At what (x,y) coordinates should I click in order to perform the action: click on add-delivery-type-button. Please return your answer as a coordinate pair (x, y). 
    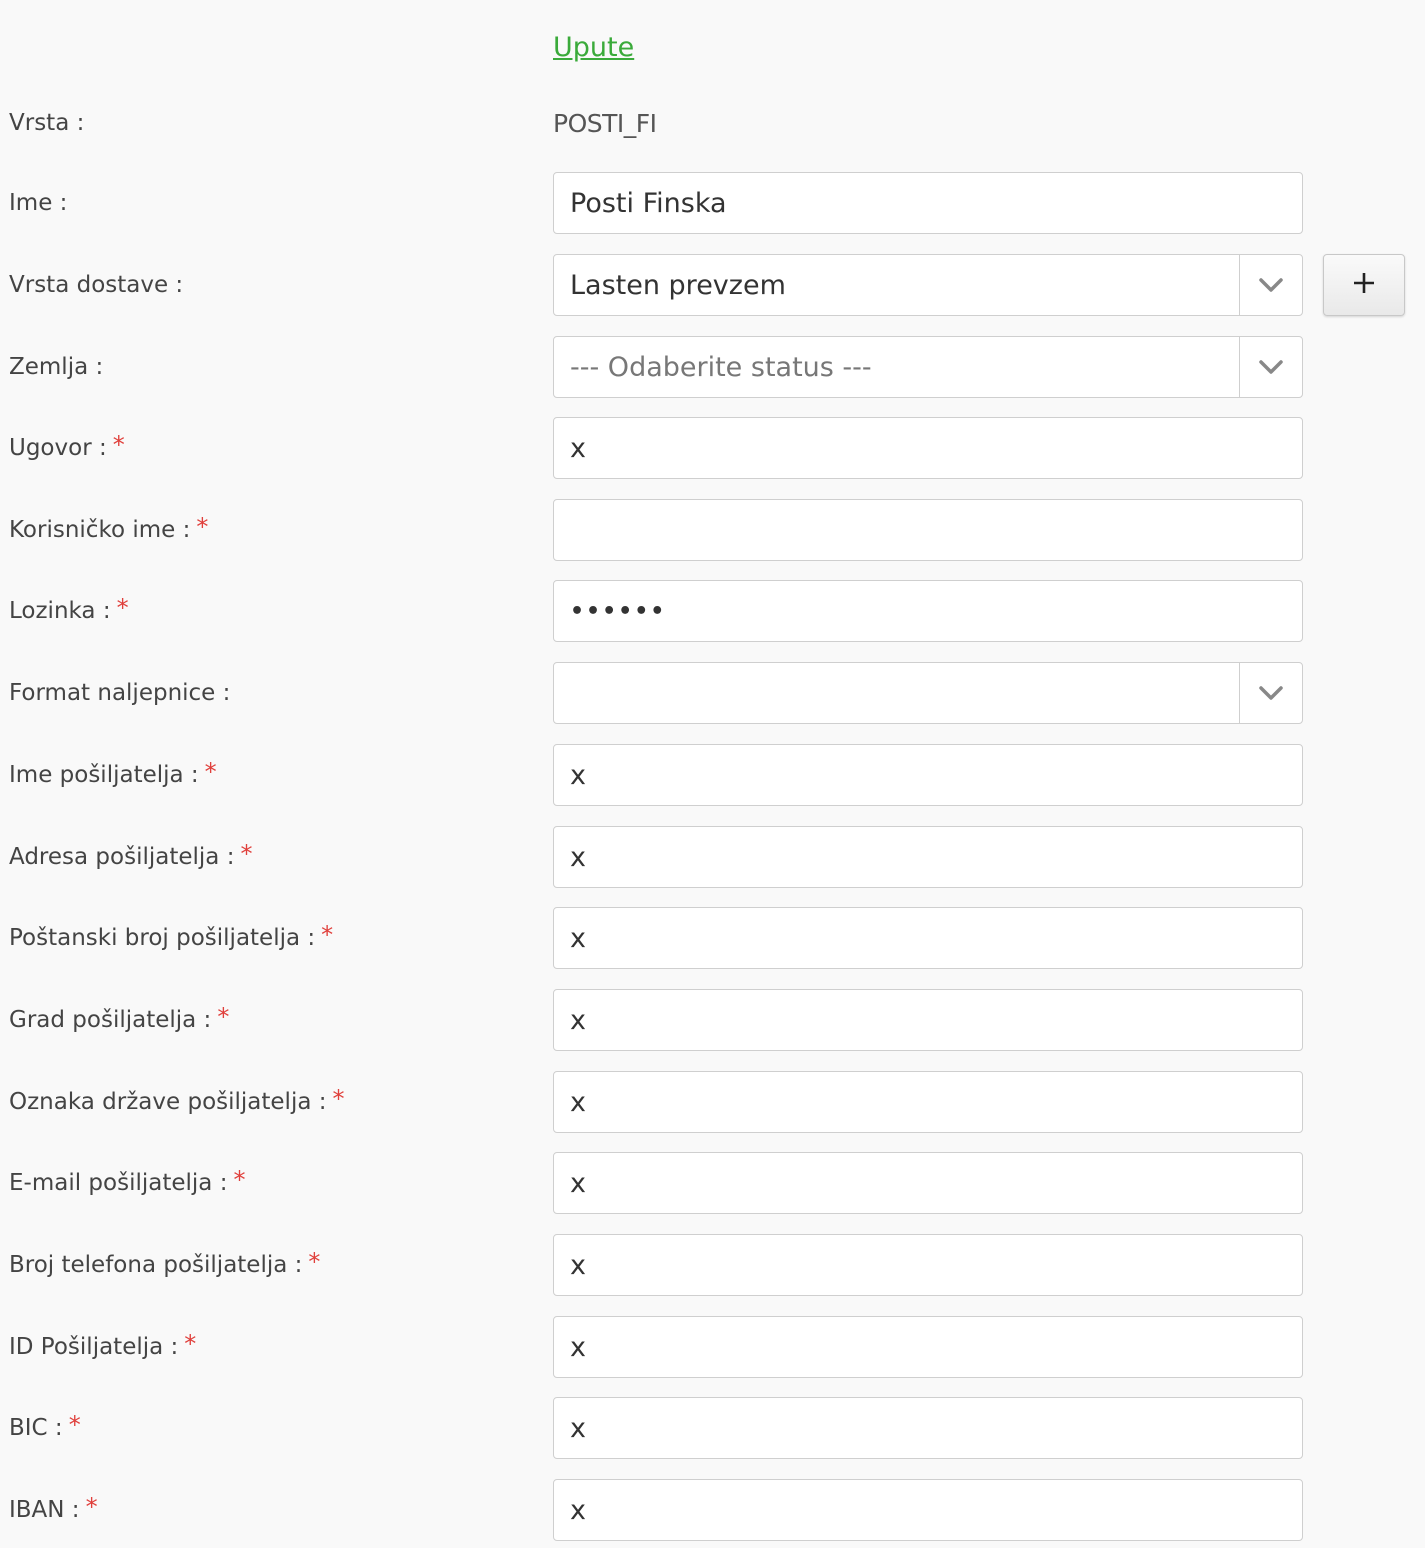
    Looking at the image, I should click on (1364, 285).